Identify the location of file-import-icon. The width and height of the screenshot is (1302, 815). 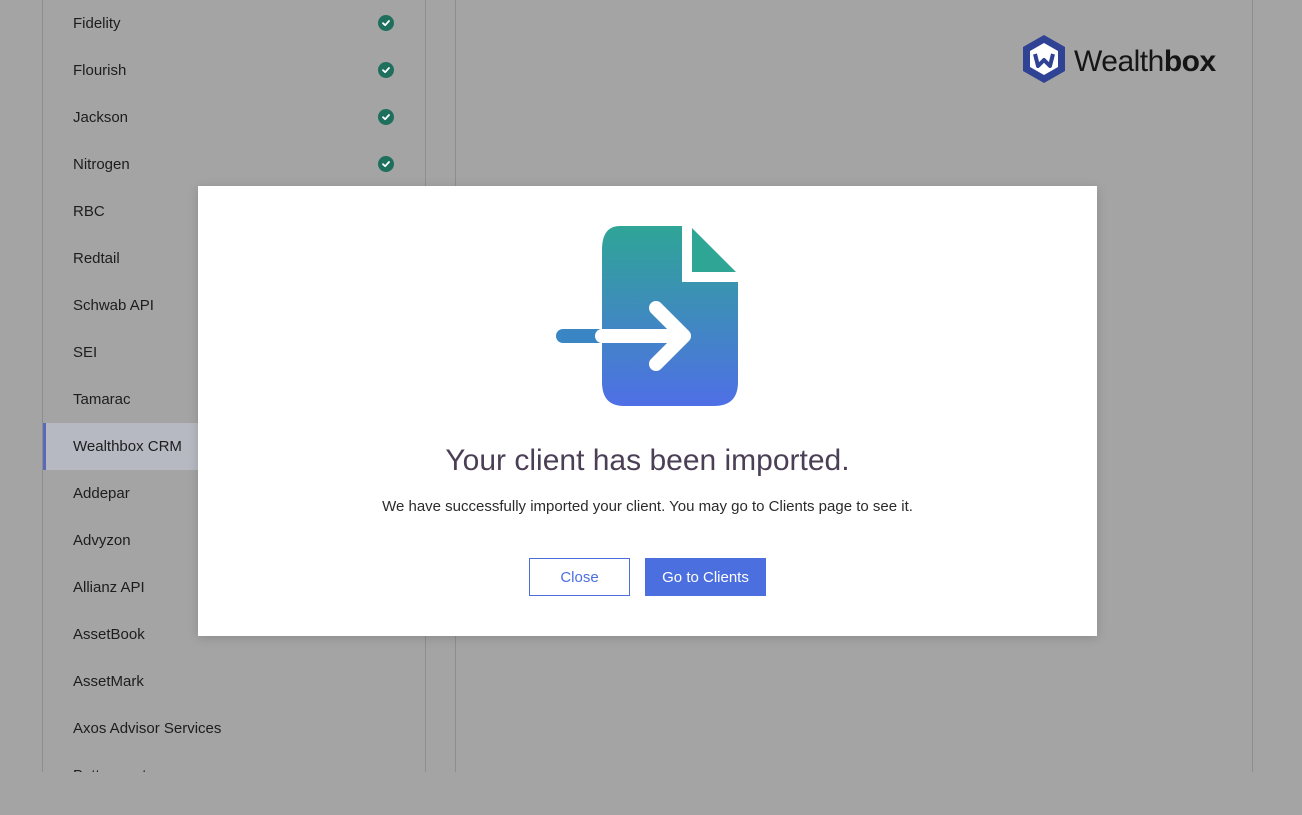
(647, 318).